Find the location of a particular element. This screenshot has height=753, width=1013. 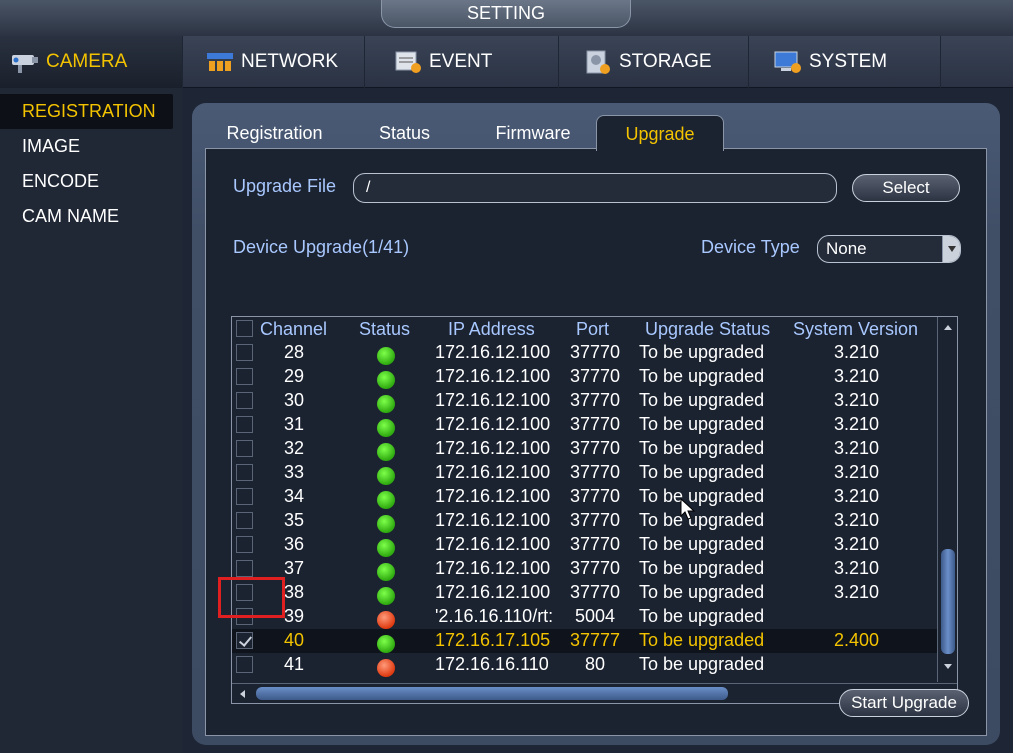

cell-ip-address: 172.16.16.110 is located at coordinates (492, 664).